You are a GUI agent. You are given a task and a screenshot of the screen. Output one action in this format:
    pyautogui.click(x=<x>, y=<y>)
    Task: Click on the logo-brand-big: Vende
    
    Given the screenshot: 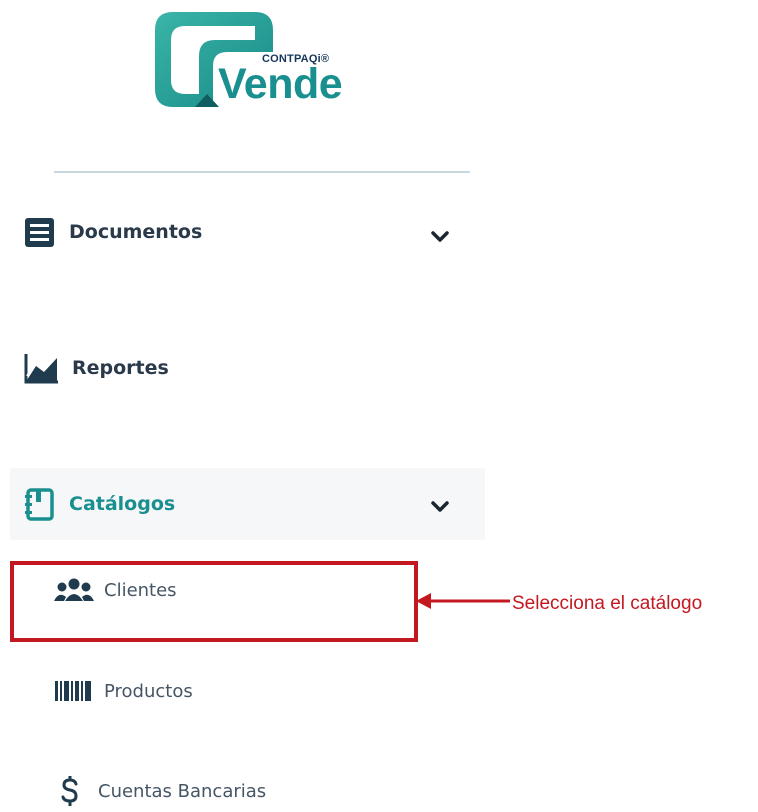 What is the action you would take?
    pyautogui.click(x=280, y=84)
    